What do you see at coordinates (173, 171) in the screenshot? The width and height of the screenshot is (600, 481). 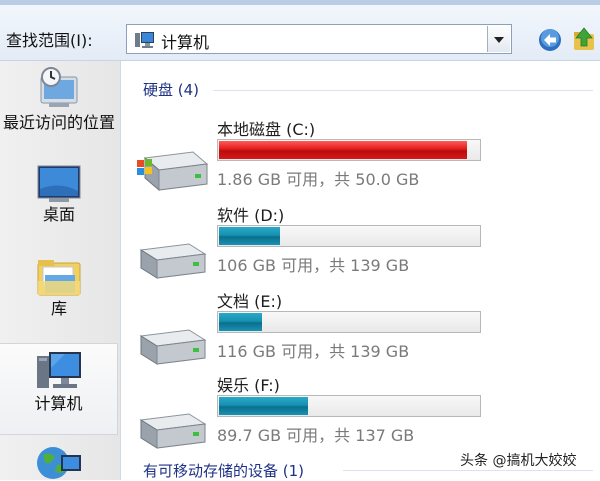 I see `hard-drive-windows-icon` at bounding box center [173, 171].